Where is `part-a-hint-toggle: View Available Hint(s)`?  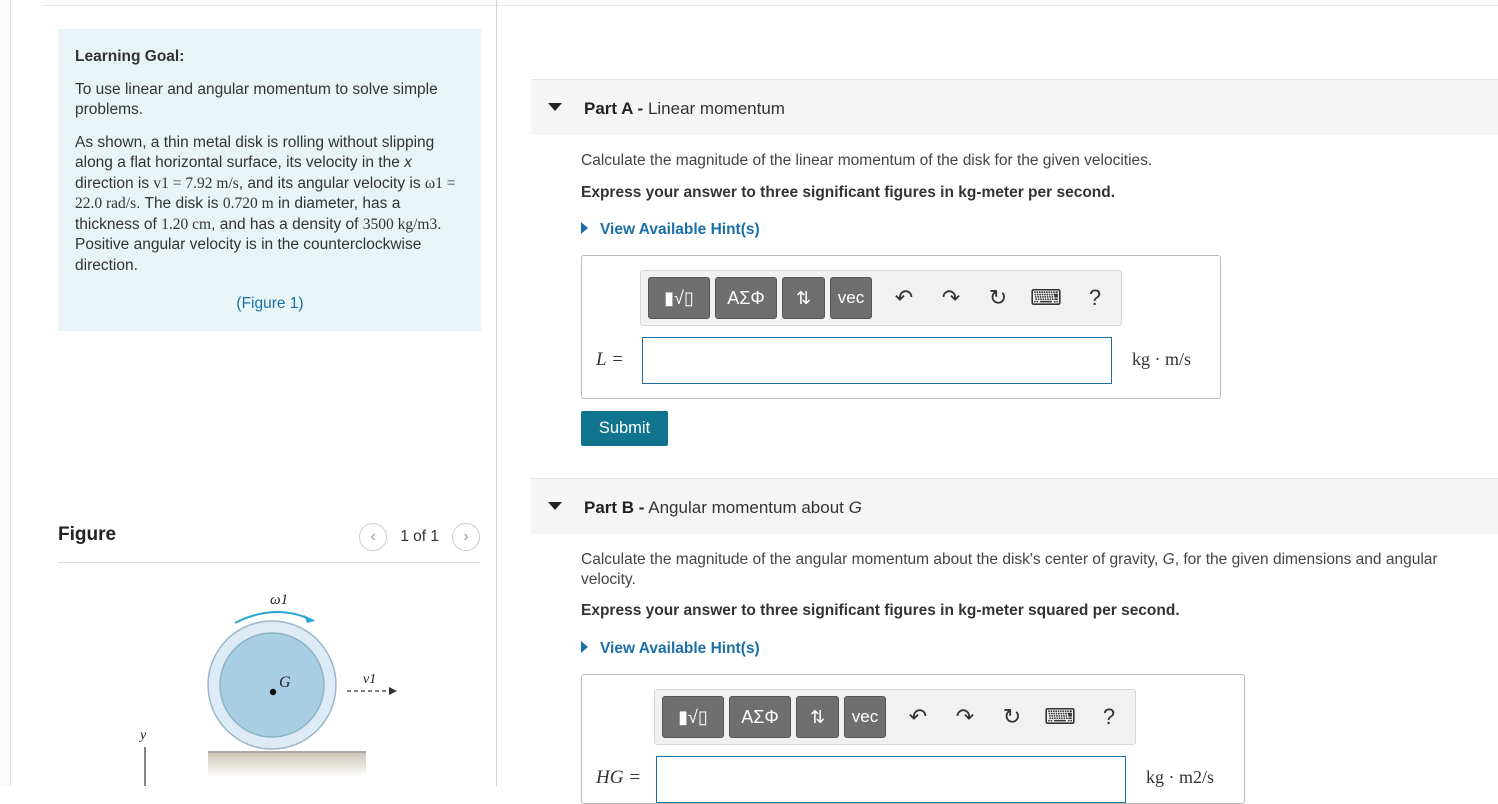 part-a-hint-toggle: View Available Hint(s) is located at coordinates (670, 230).